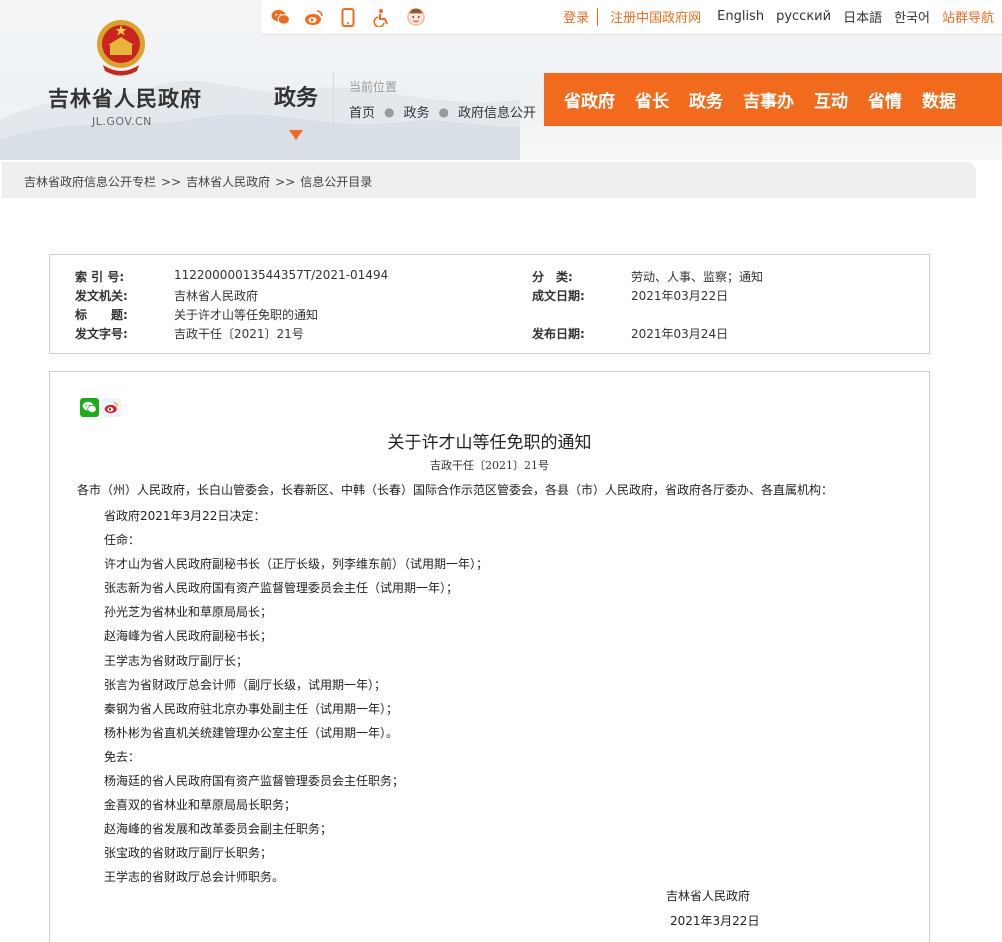 Image resolution: width=1002 pixels, height=942 pixels. What do you see at coordinates (697, 277) in the screenshot?
I see `category-value: 劳动、人事、监察；通知` at bounding box center [697, 277].